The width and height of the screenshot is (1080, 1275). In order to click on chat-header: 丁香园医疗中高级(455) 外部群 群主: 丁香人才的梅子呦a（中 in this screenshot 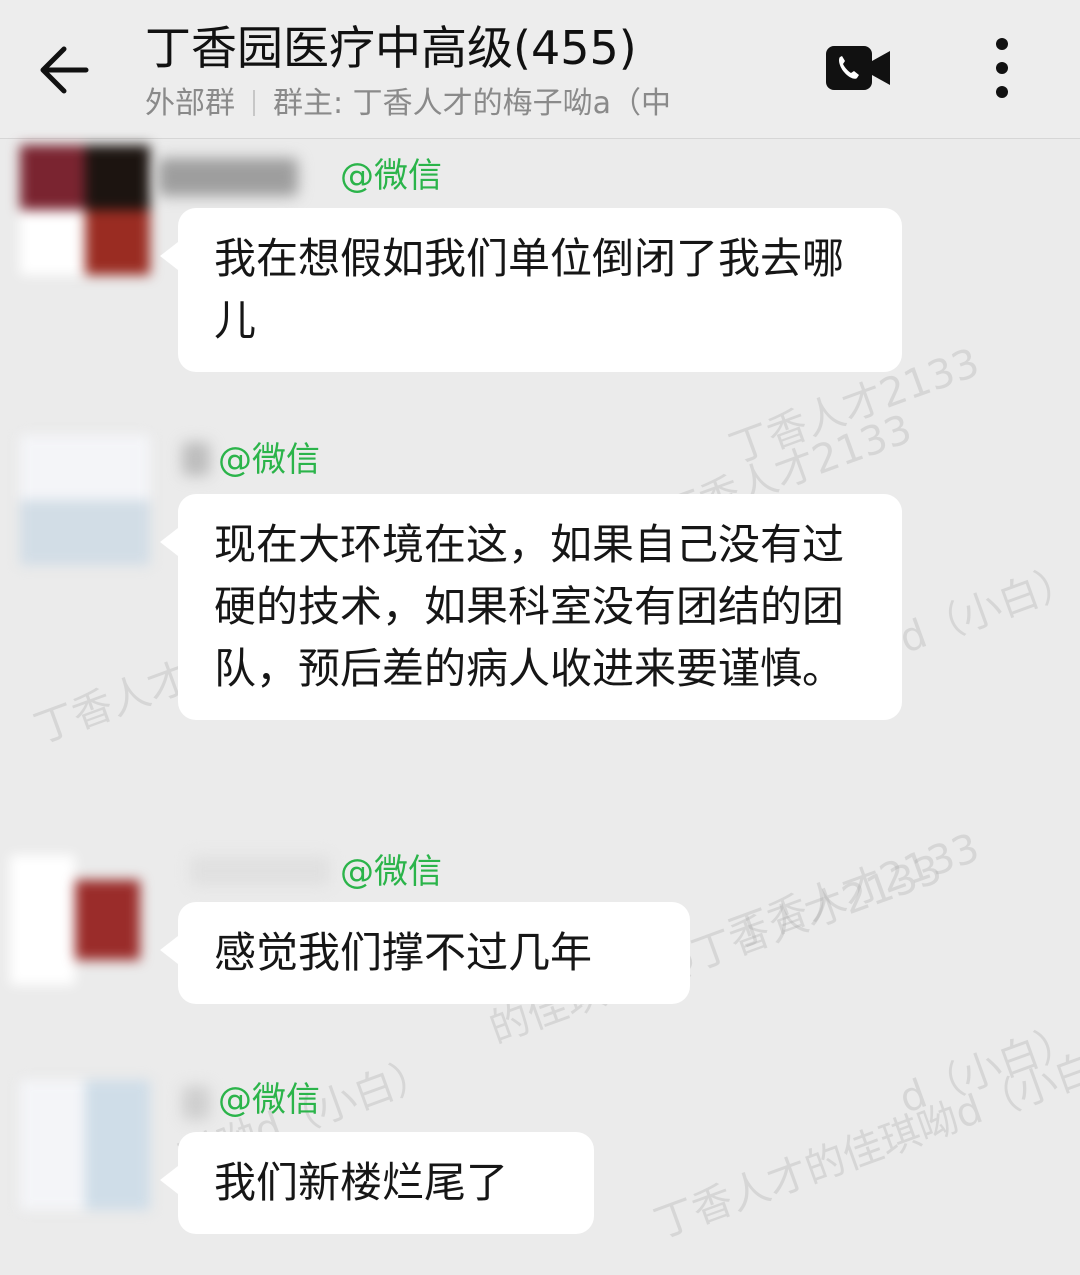, I will do `click(540, 69)`.